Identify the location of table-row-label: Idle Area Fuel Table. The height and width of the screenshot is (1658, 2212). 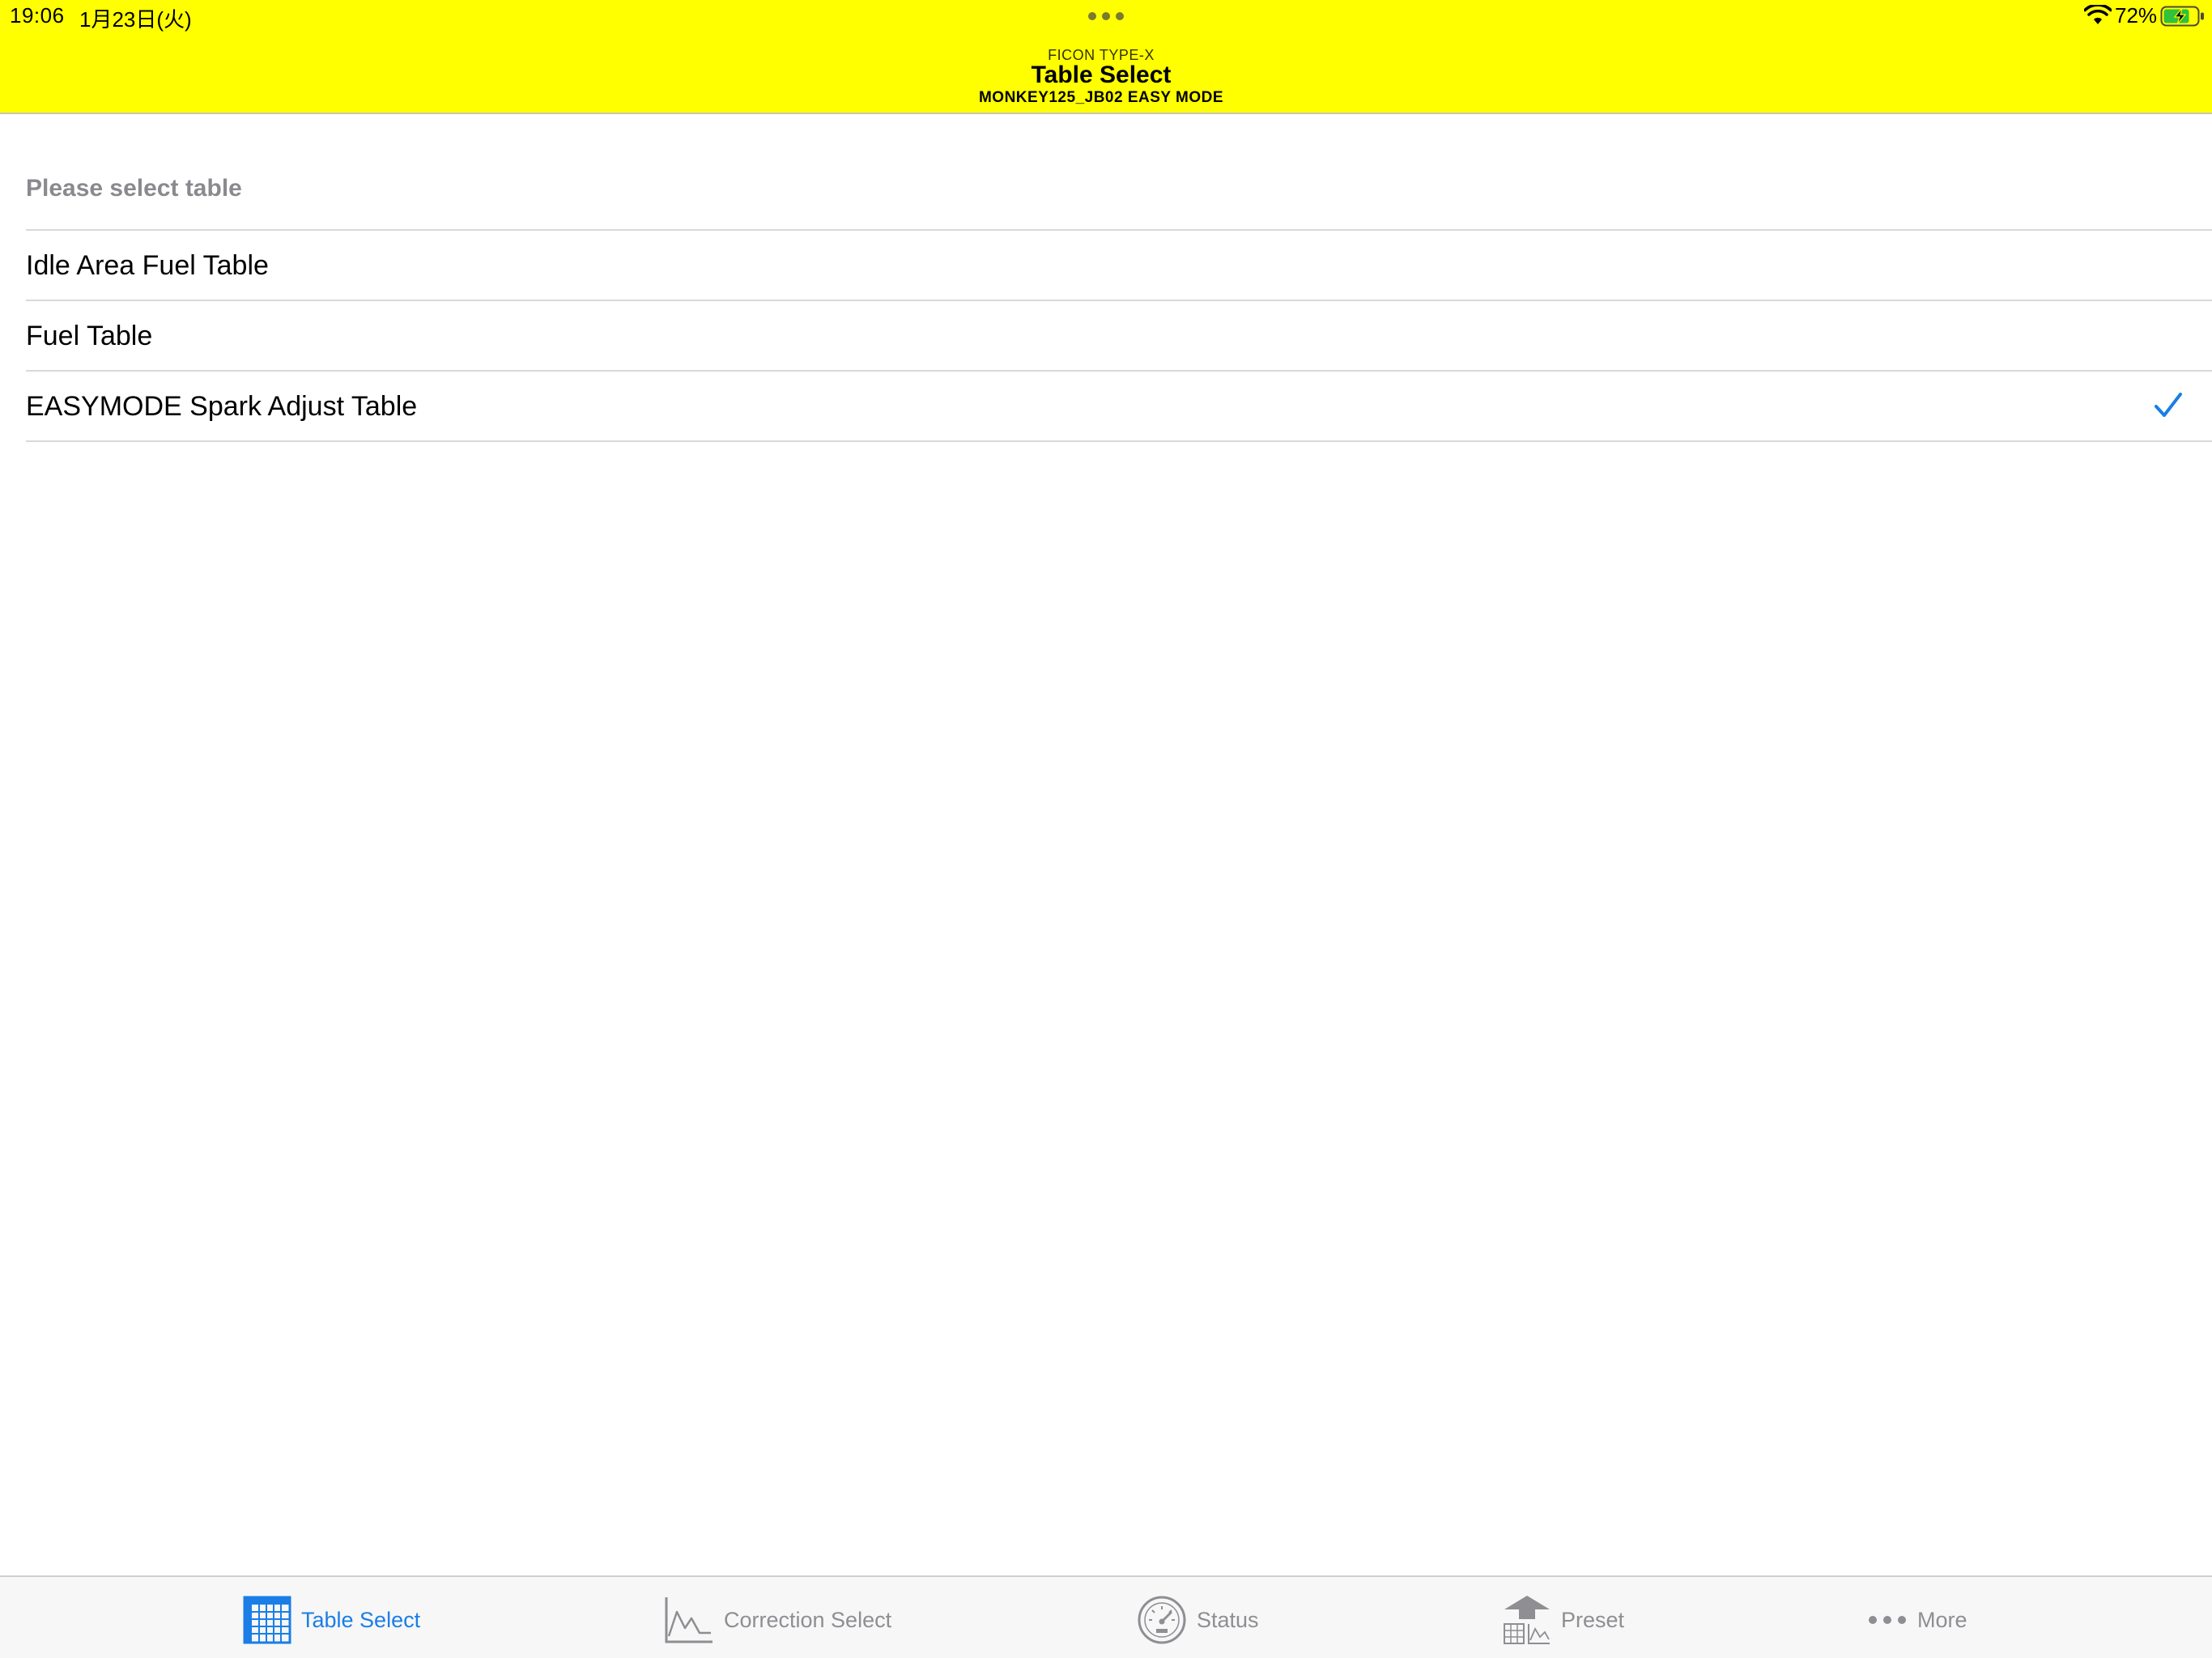
(147, 265).